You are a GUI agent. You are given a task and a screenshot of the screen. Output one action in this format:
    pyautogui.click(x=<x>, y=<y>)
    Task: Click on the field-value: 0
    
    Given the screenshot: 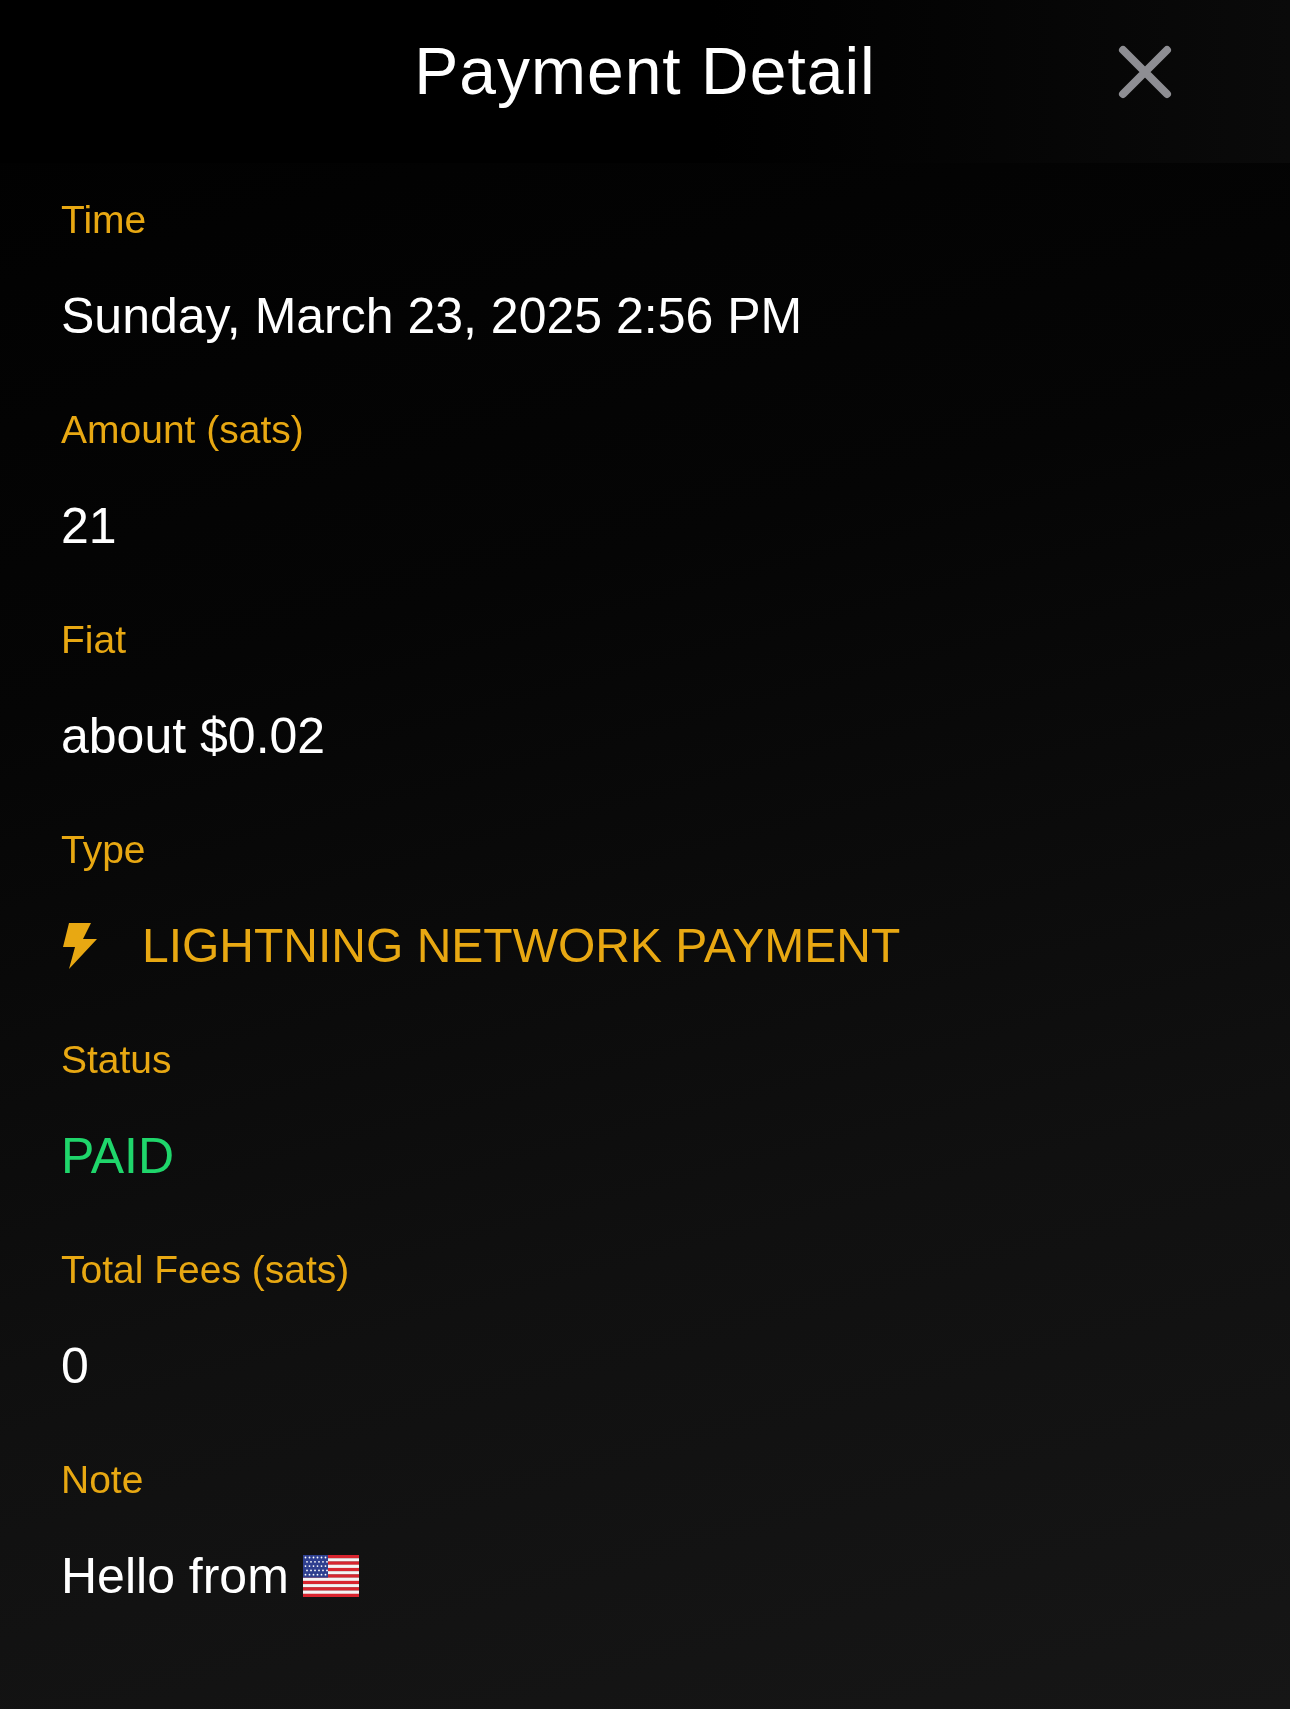 What is the action you would take?
    pyautogui.click(x=75, y=1366)
    